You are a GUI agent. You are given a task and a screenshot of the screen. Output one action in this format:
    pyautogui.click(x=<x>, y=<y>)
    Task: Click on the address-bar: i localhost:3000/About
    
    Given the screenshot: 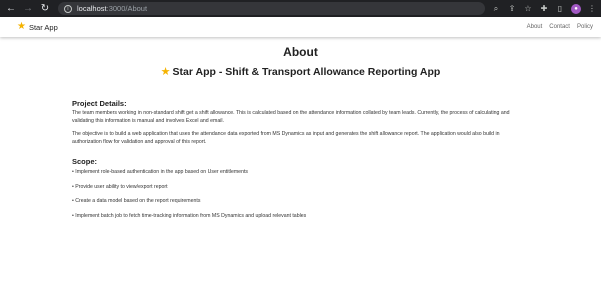 What is the action you would take?
    pyautogui.click(x=271, y=8)
    